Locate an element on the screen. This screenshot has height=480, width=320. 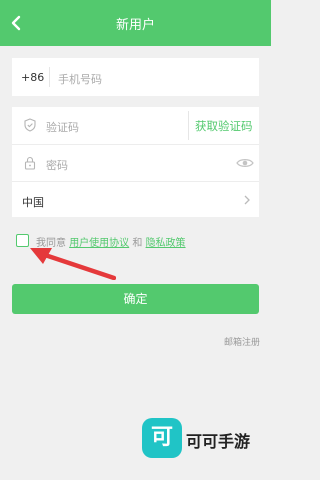
password-field: 密码 is located at coordinates (135, 162).